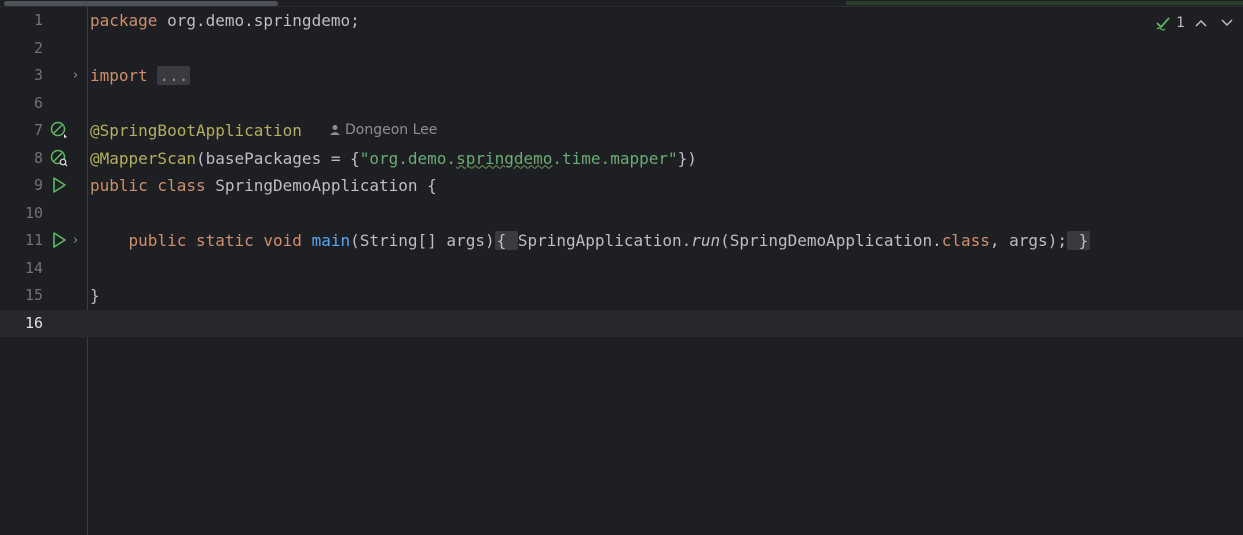  Describe the element at coordinates (335, 130) in the screenshot. I see `user-icon` at that location.